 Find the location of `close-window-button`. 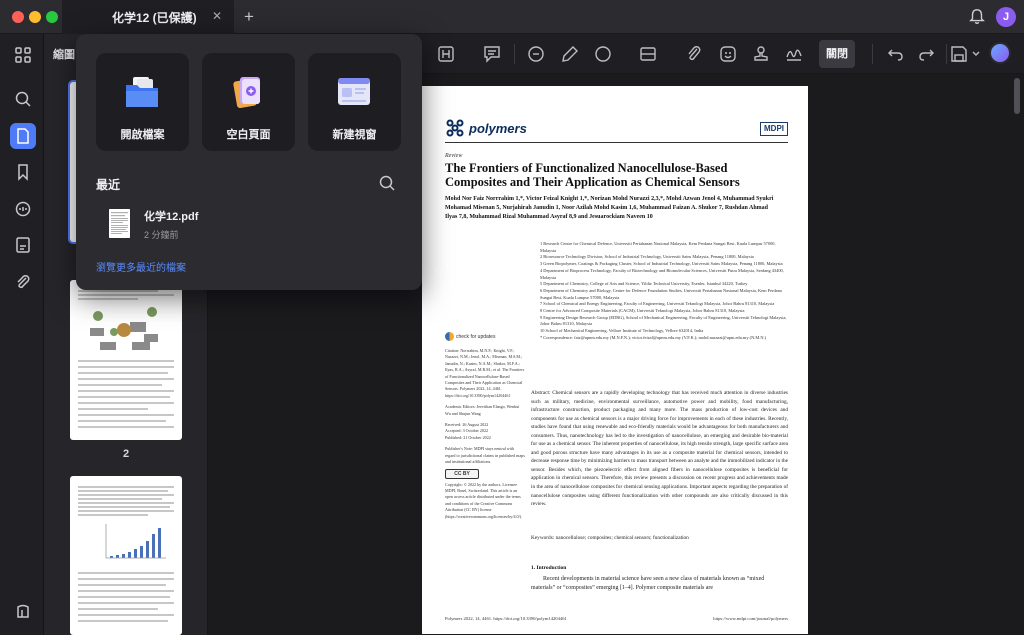

close-window-button is located at coordinates (18, 17).